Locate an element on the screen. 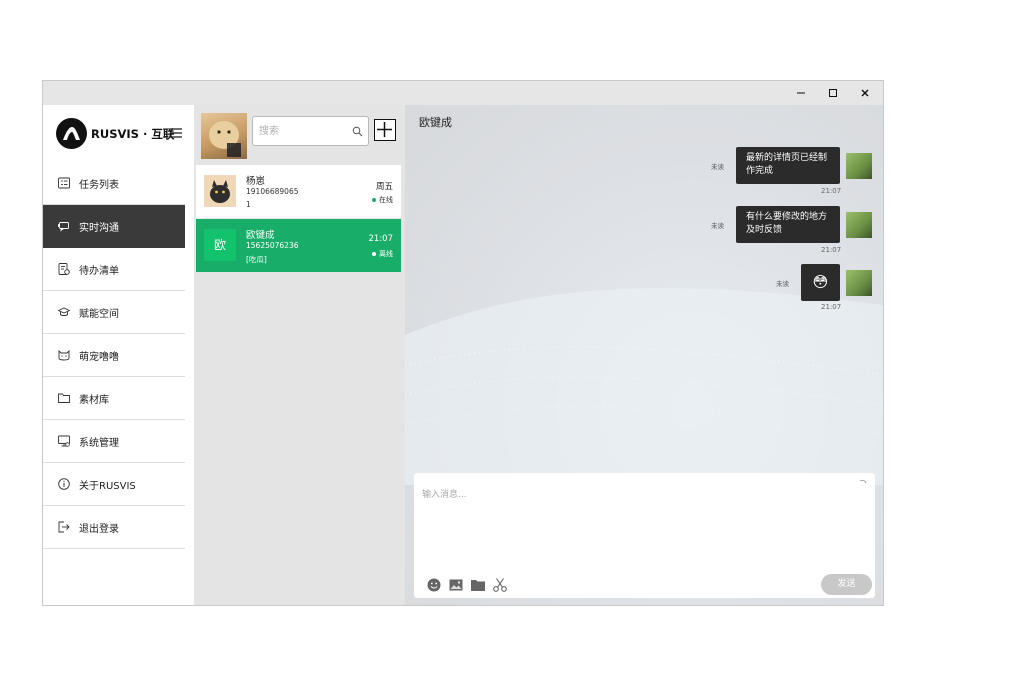 This screenshot has width=1012, height=686. message-text: 最新的详情页已经制 is located at coordinates (787, 158).